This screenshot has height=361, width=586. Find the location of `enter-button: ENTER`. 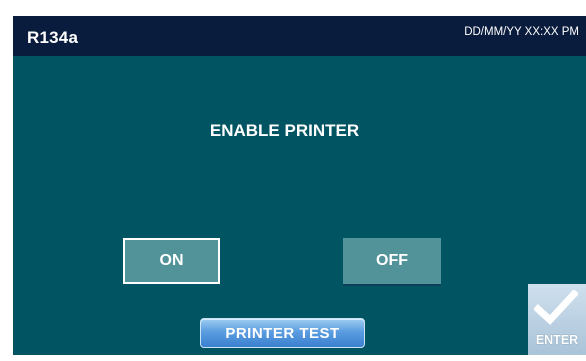

enter-button: ENTER is located at coordinates (557, 319).